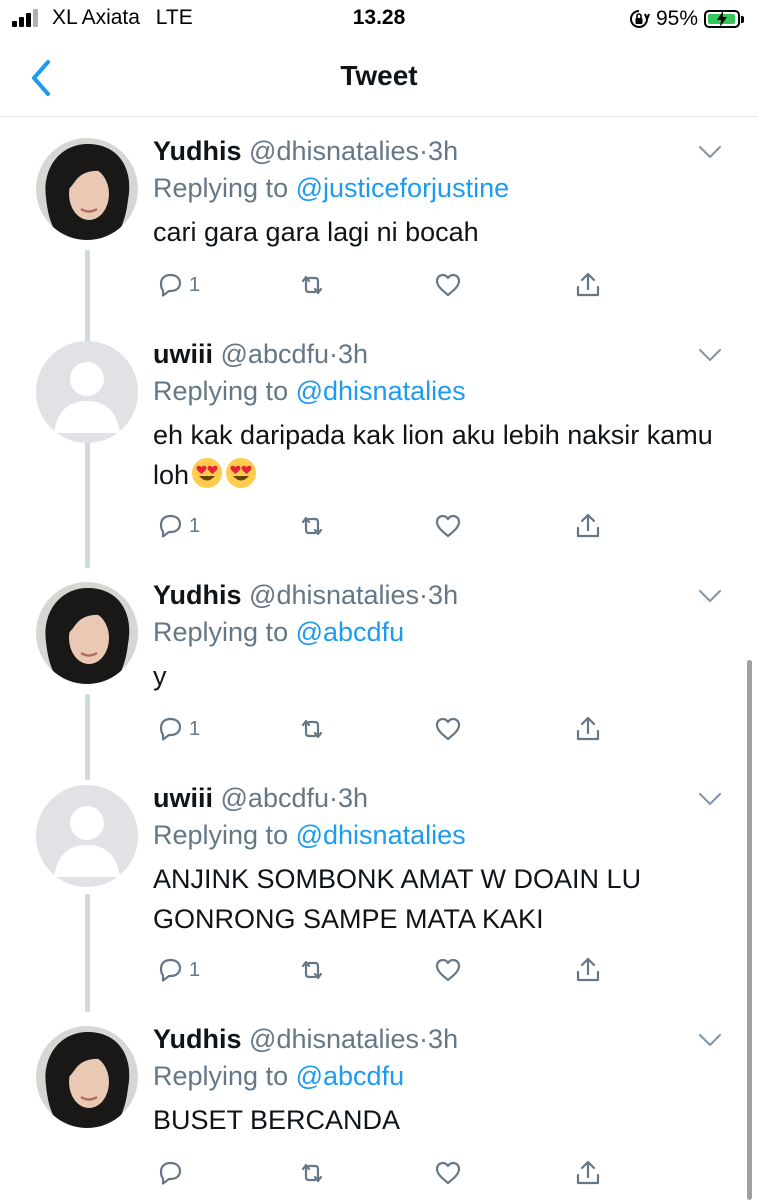  I want to click on scrollbar, so click(749, 930).